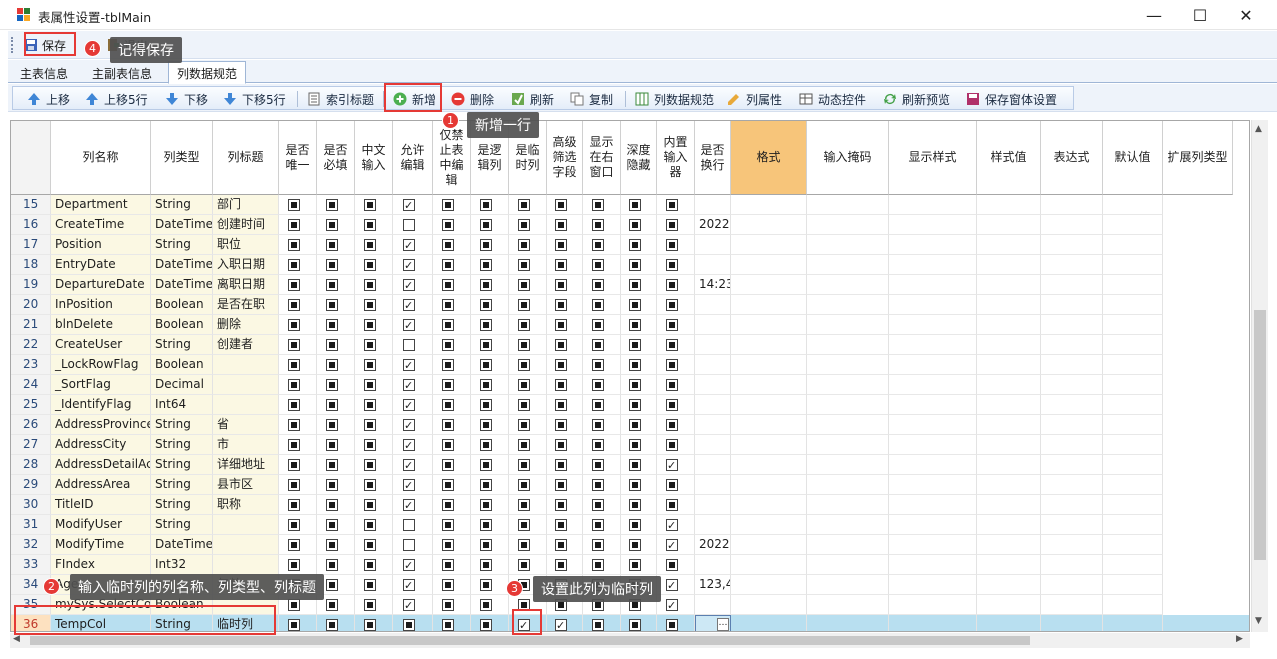 This screenshot has width=1277, height=659. Describe the element at coordinates (246, 285) in the screenshot. I see `column-title-cell: 离职日期` at that location.